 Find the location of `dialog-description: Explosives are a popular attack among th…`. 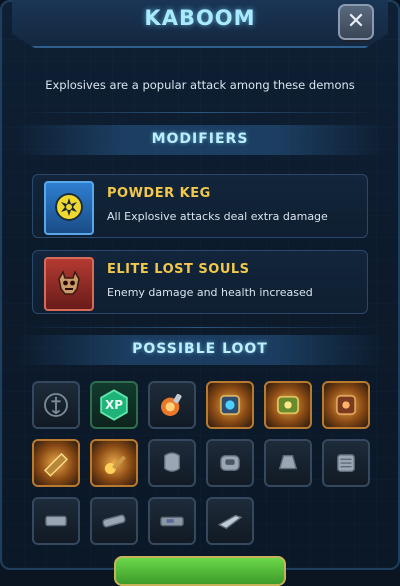

dialog-description: Explosives are a popular attack among th… is located at coordinates (200, 85).